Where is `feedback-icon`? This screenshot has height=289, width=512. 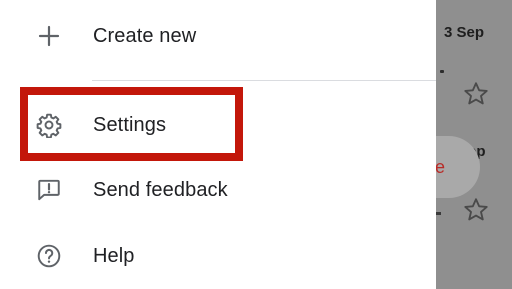
feedback-icon is located at coordinates (49, 190).